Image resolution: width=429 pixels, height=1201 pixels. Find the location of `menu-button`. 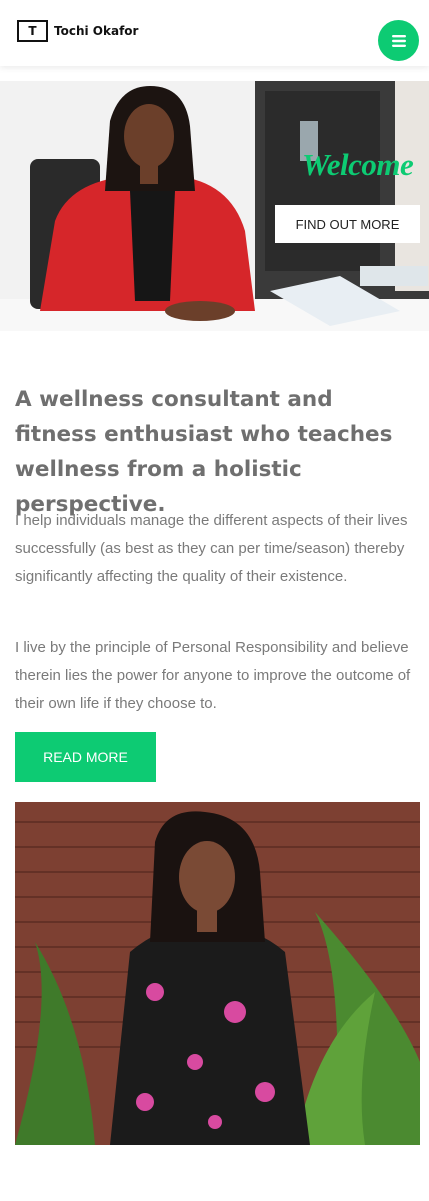

menu-button is located at coordinates (398, 40).